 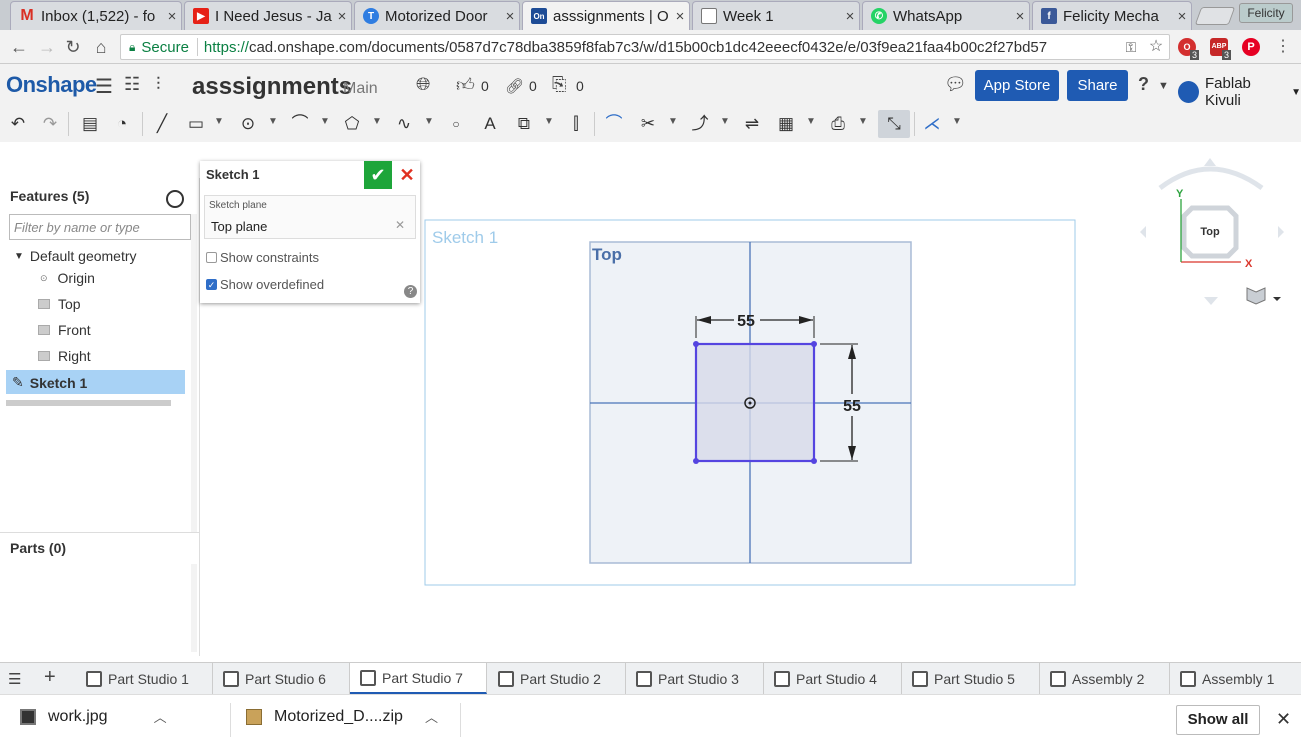 What do you see at coordinates (144, 678) in the screenshot?
I see `tab-part-studio-1: Part Studio 1` at bounding box center [144, 678].